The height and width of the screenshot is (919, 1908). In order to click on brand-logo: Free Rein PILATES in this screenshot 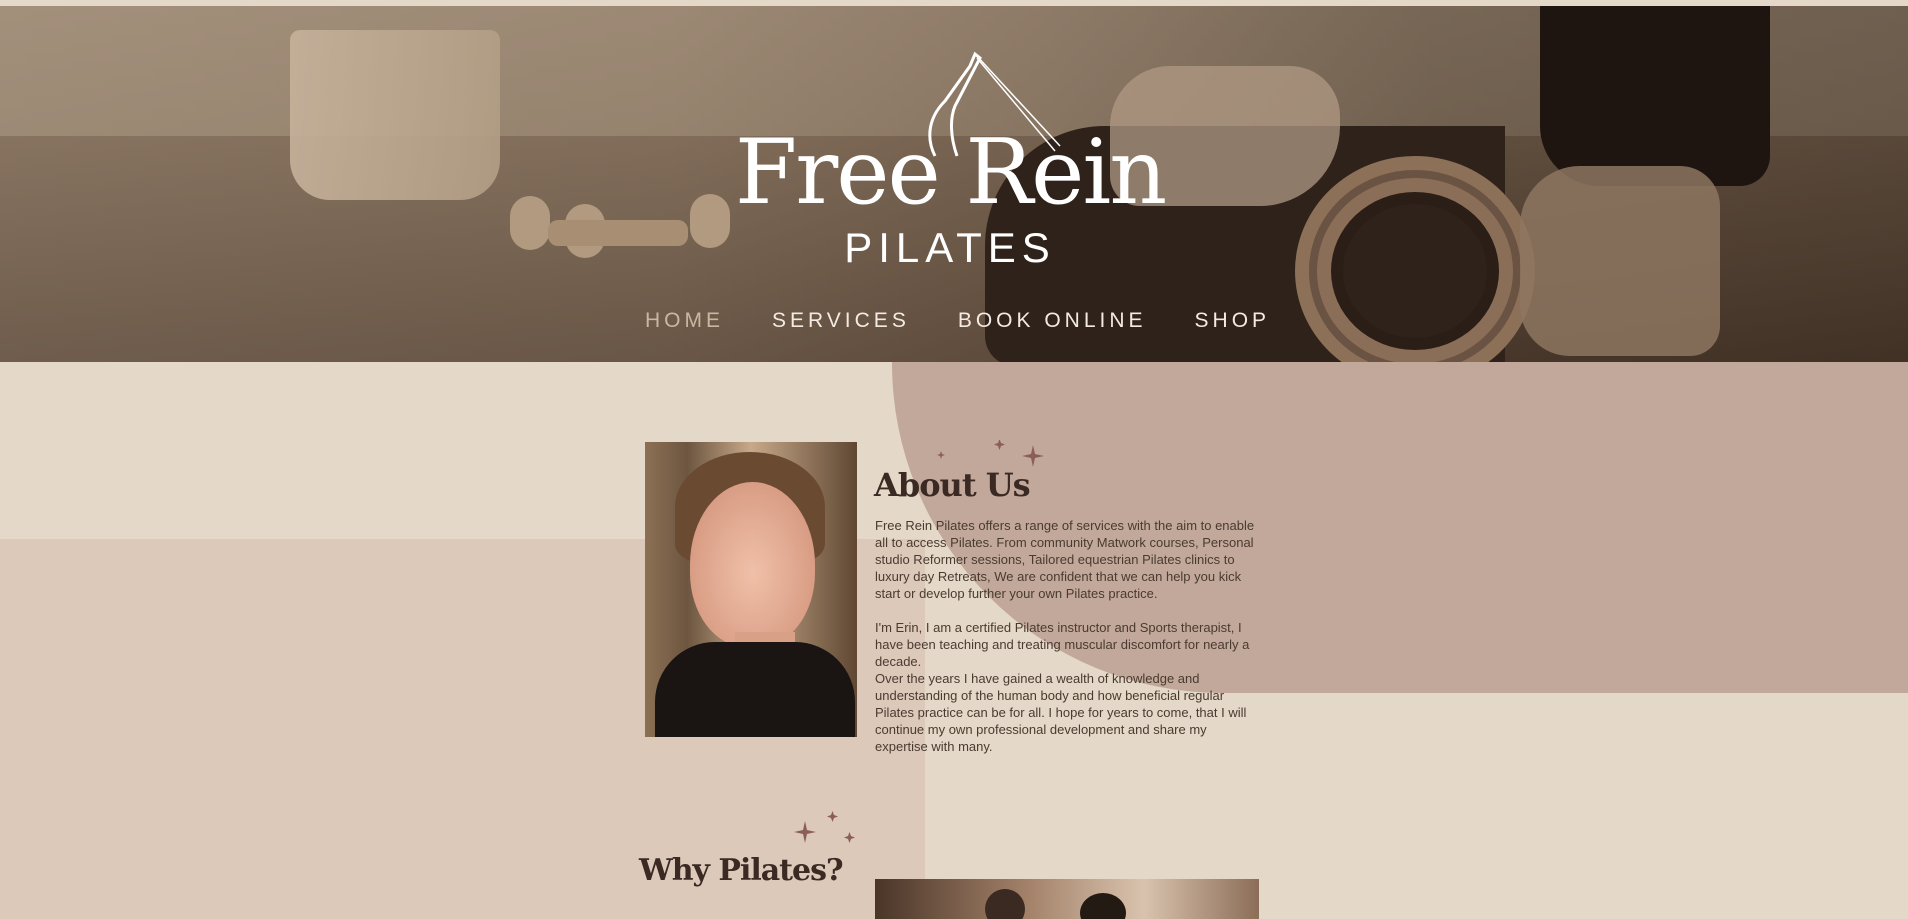, I will do `click(950, 166)`.